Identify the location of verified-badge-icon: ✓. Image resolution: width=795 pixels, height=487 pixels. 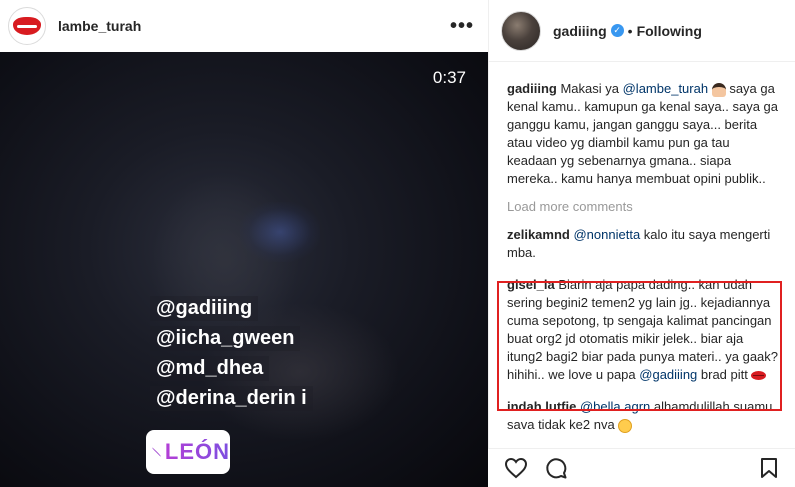
(617, 30).